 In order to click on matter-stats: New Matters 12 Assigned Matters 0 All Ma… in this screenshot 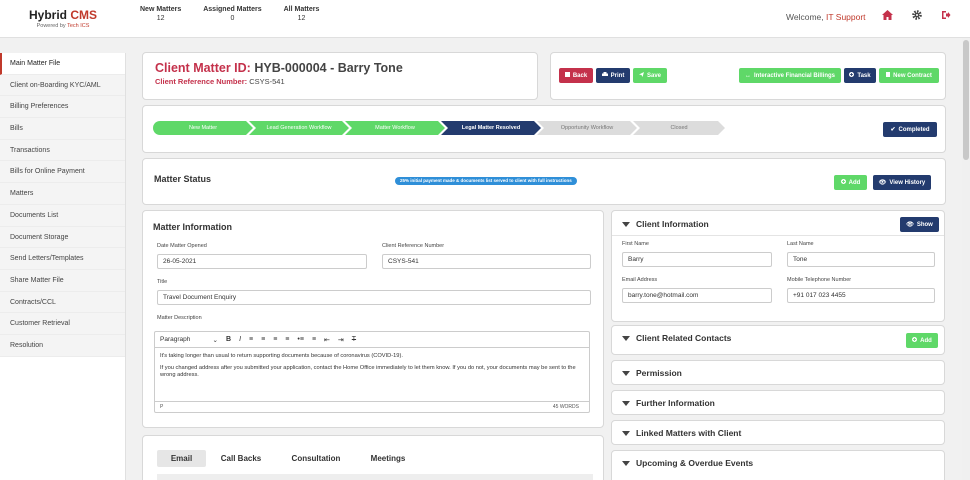, I will do `click(229, 14)`.